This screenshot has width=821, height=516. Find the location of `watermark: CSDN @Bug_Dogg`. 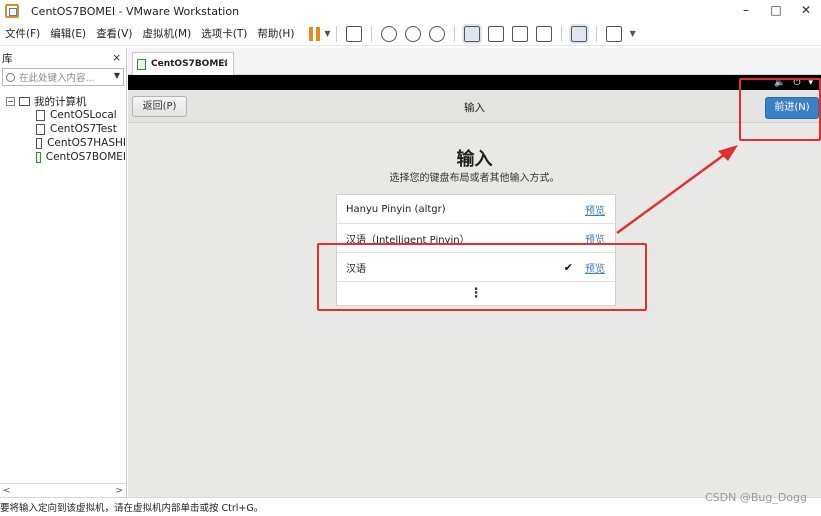

watermark: CSDN @Bug_Dogg is located at coordinates (755, 497).